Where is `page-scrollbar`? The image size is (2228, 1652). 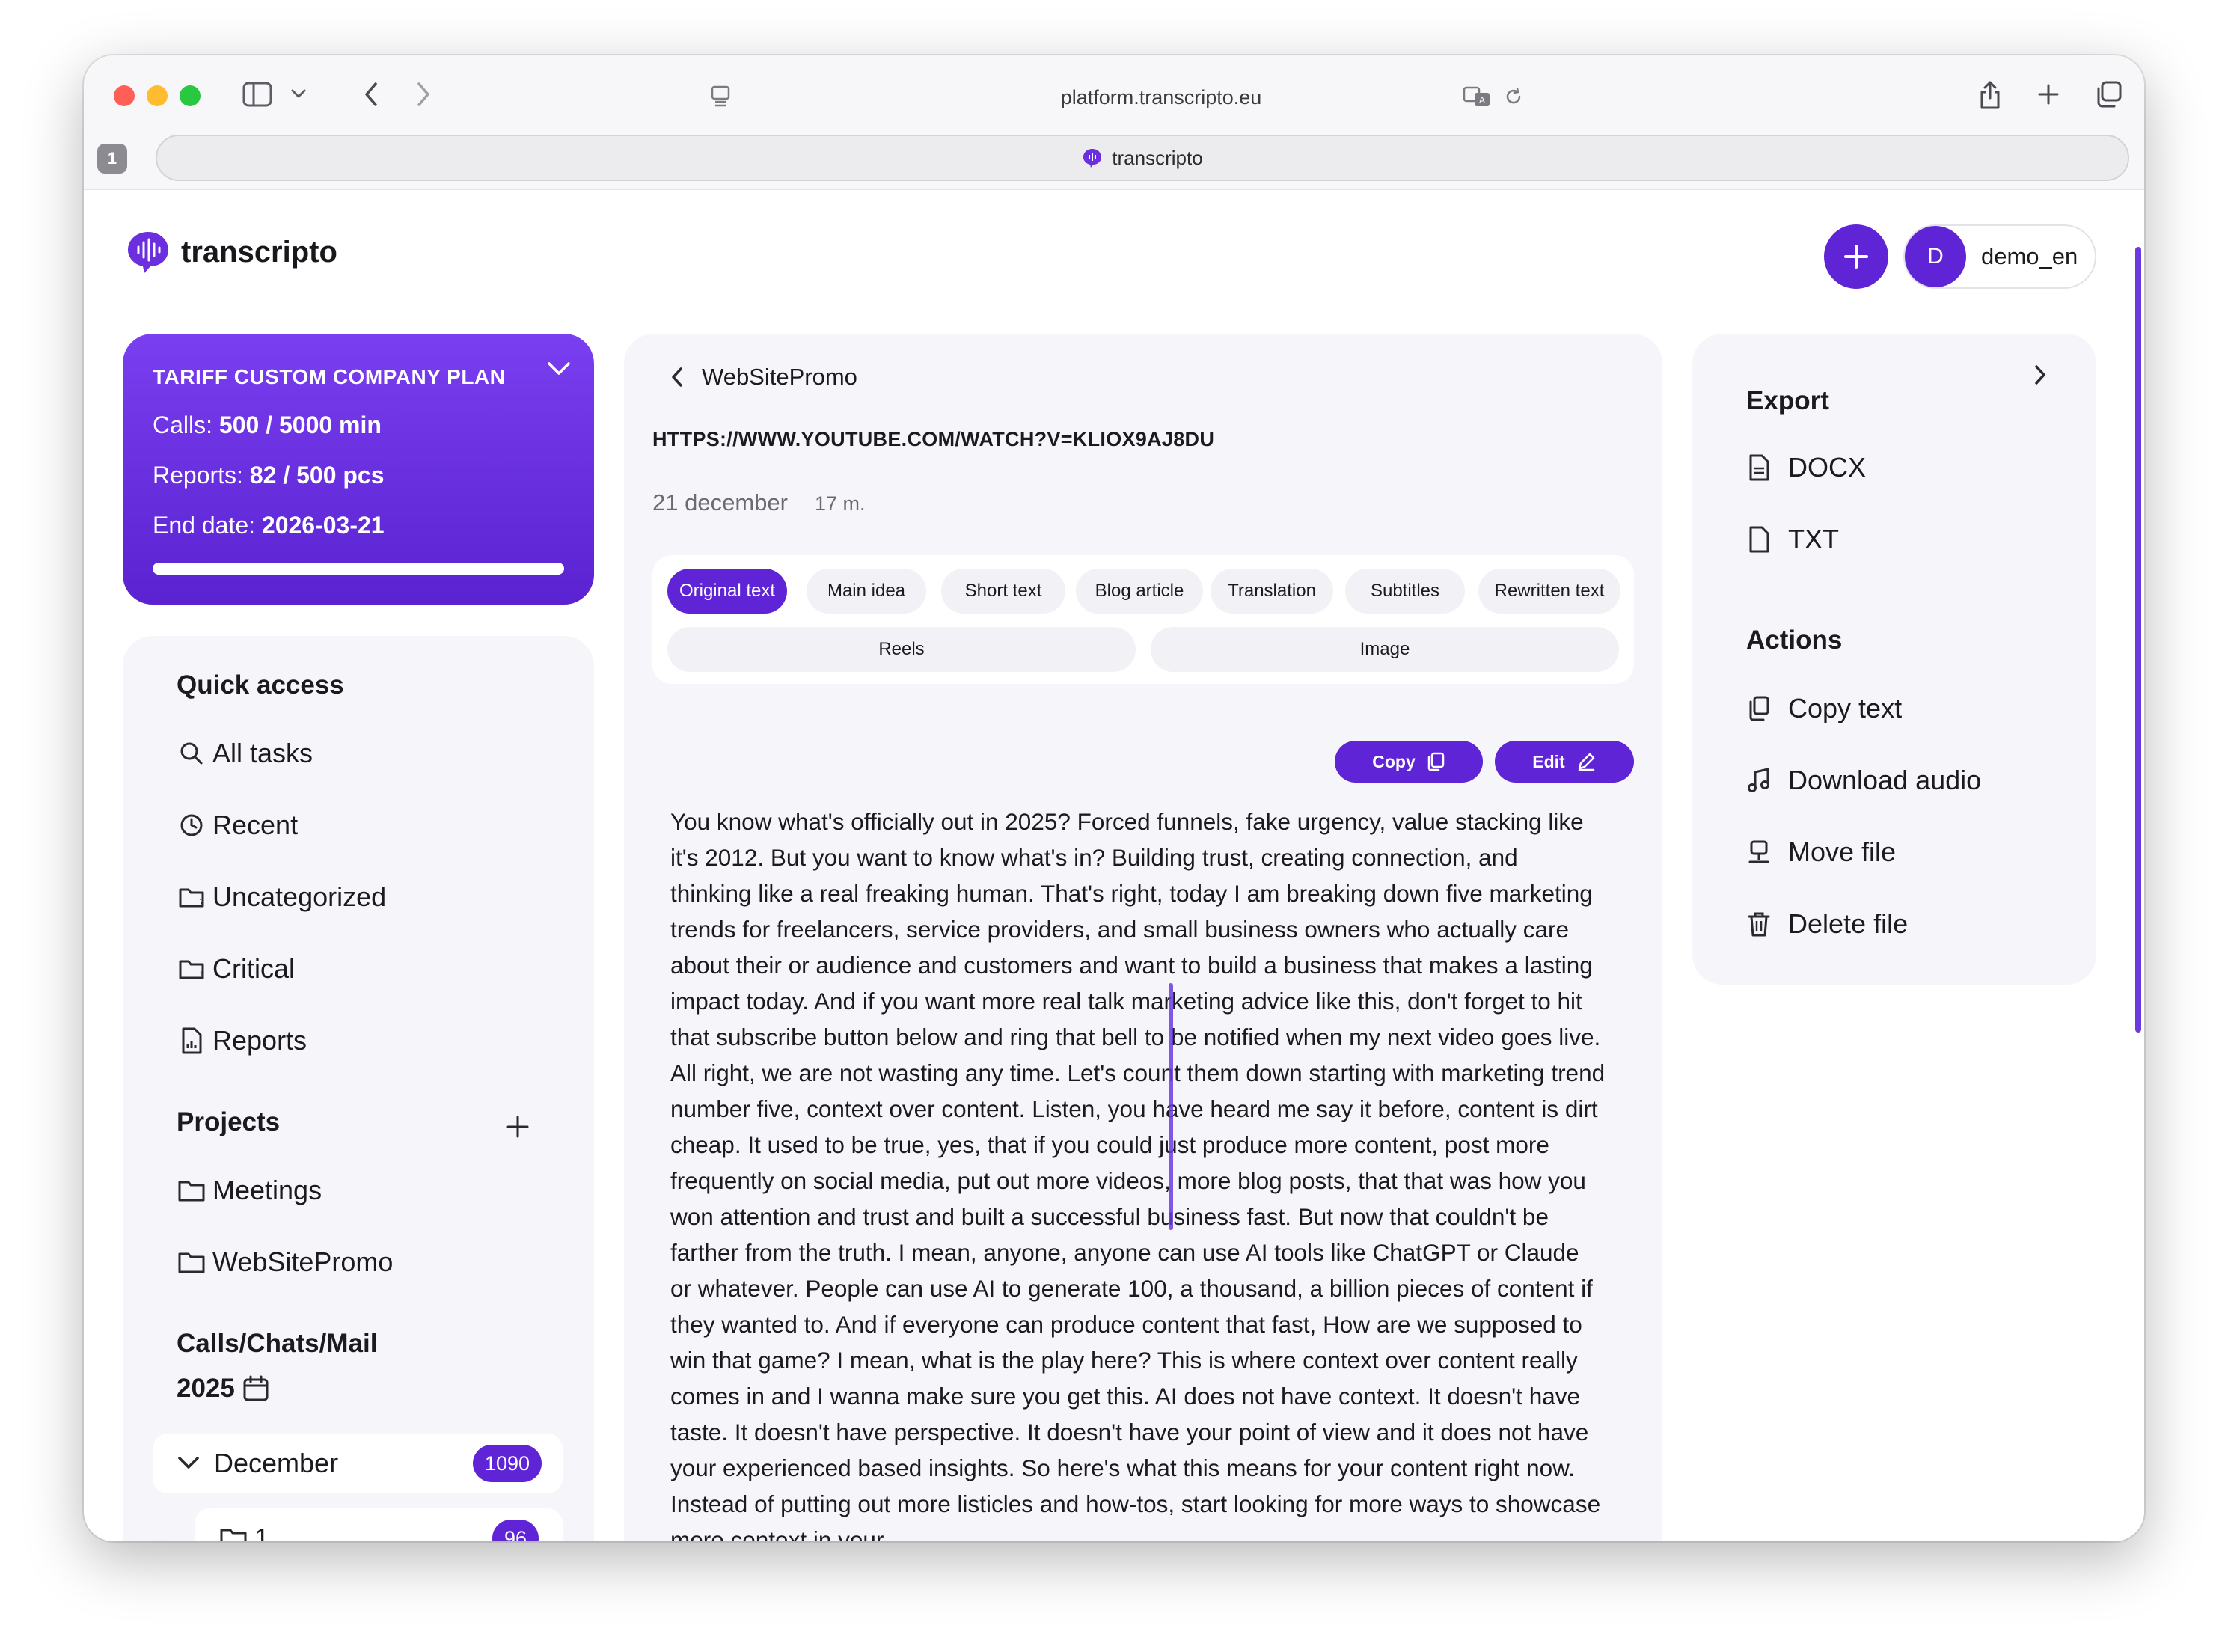
page-scrollbar is located at coordinates (2138, 639).